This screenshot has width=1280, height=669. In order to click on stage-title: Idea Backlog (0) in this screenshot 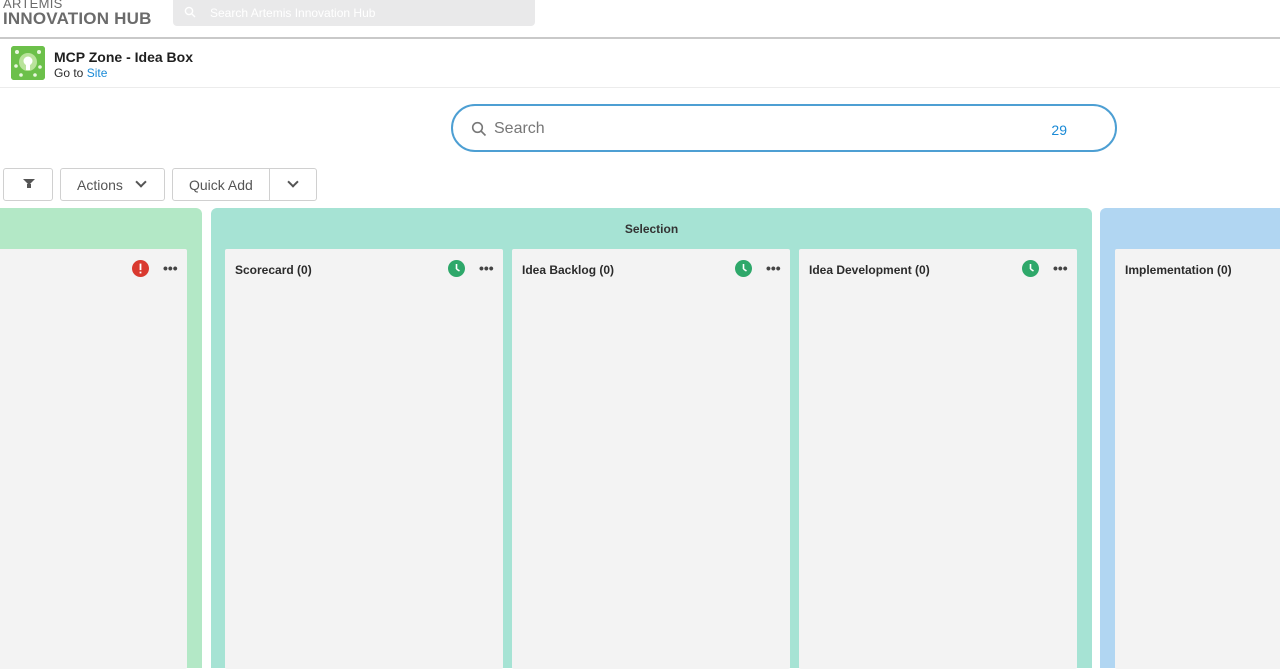, I will do `click(568, 270)`.